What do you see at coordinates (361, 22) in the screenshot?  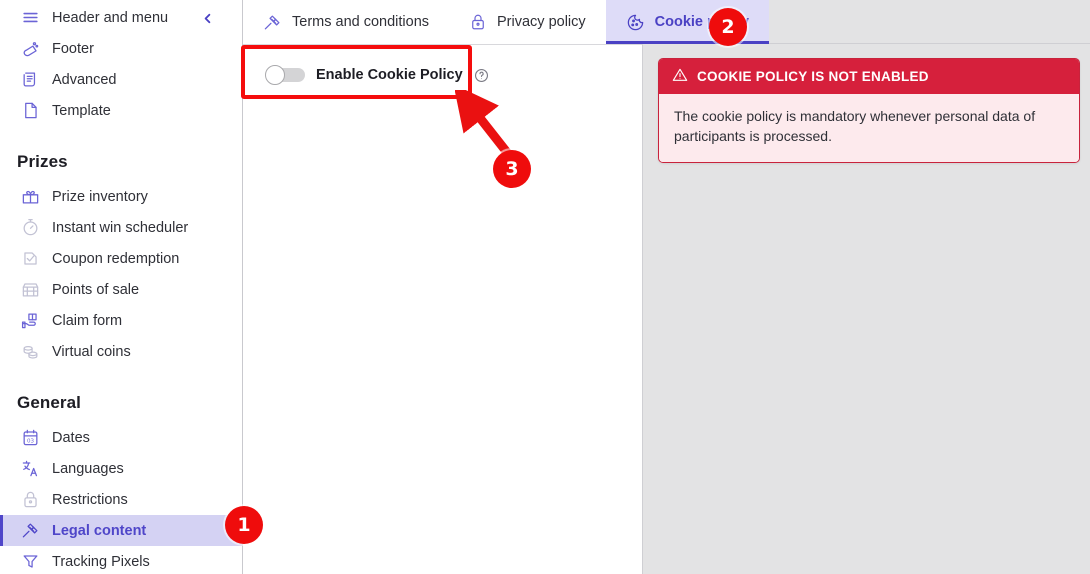 I see `tab-label: Terms and conditions` at bounding box center [361, 22].